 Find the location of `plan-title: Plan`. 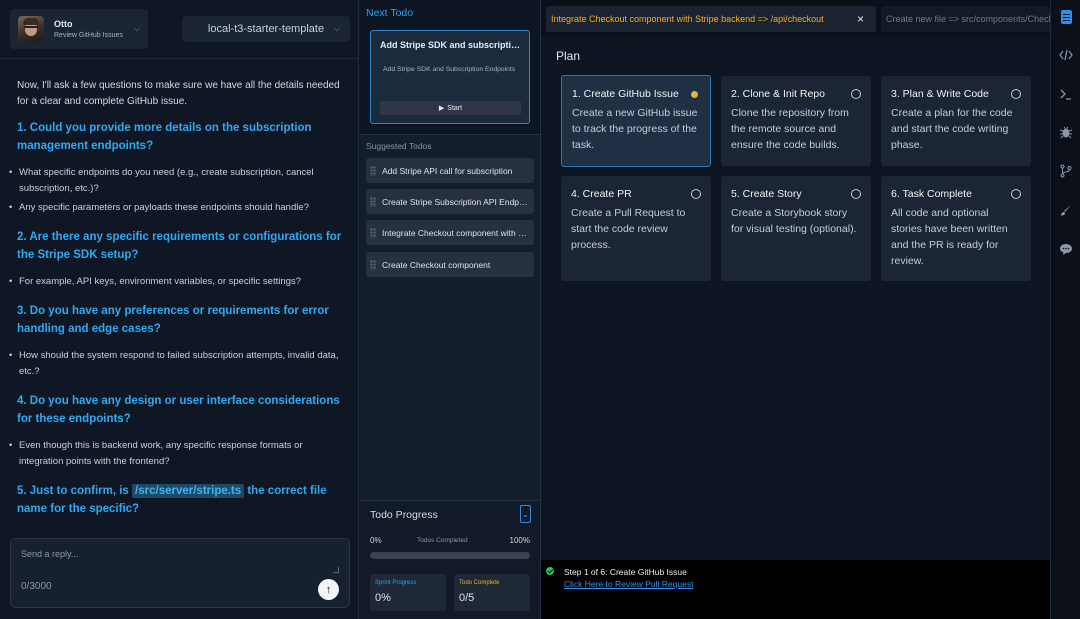

plan-title: Plan is located at coordinates (568, 56).